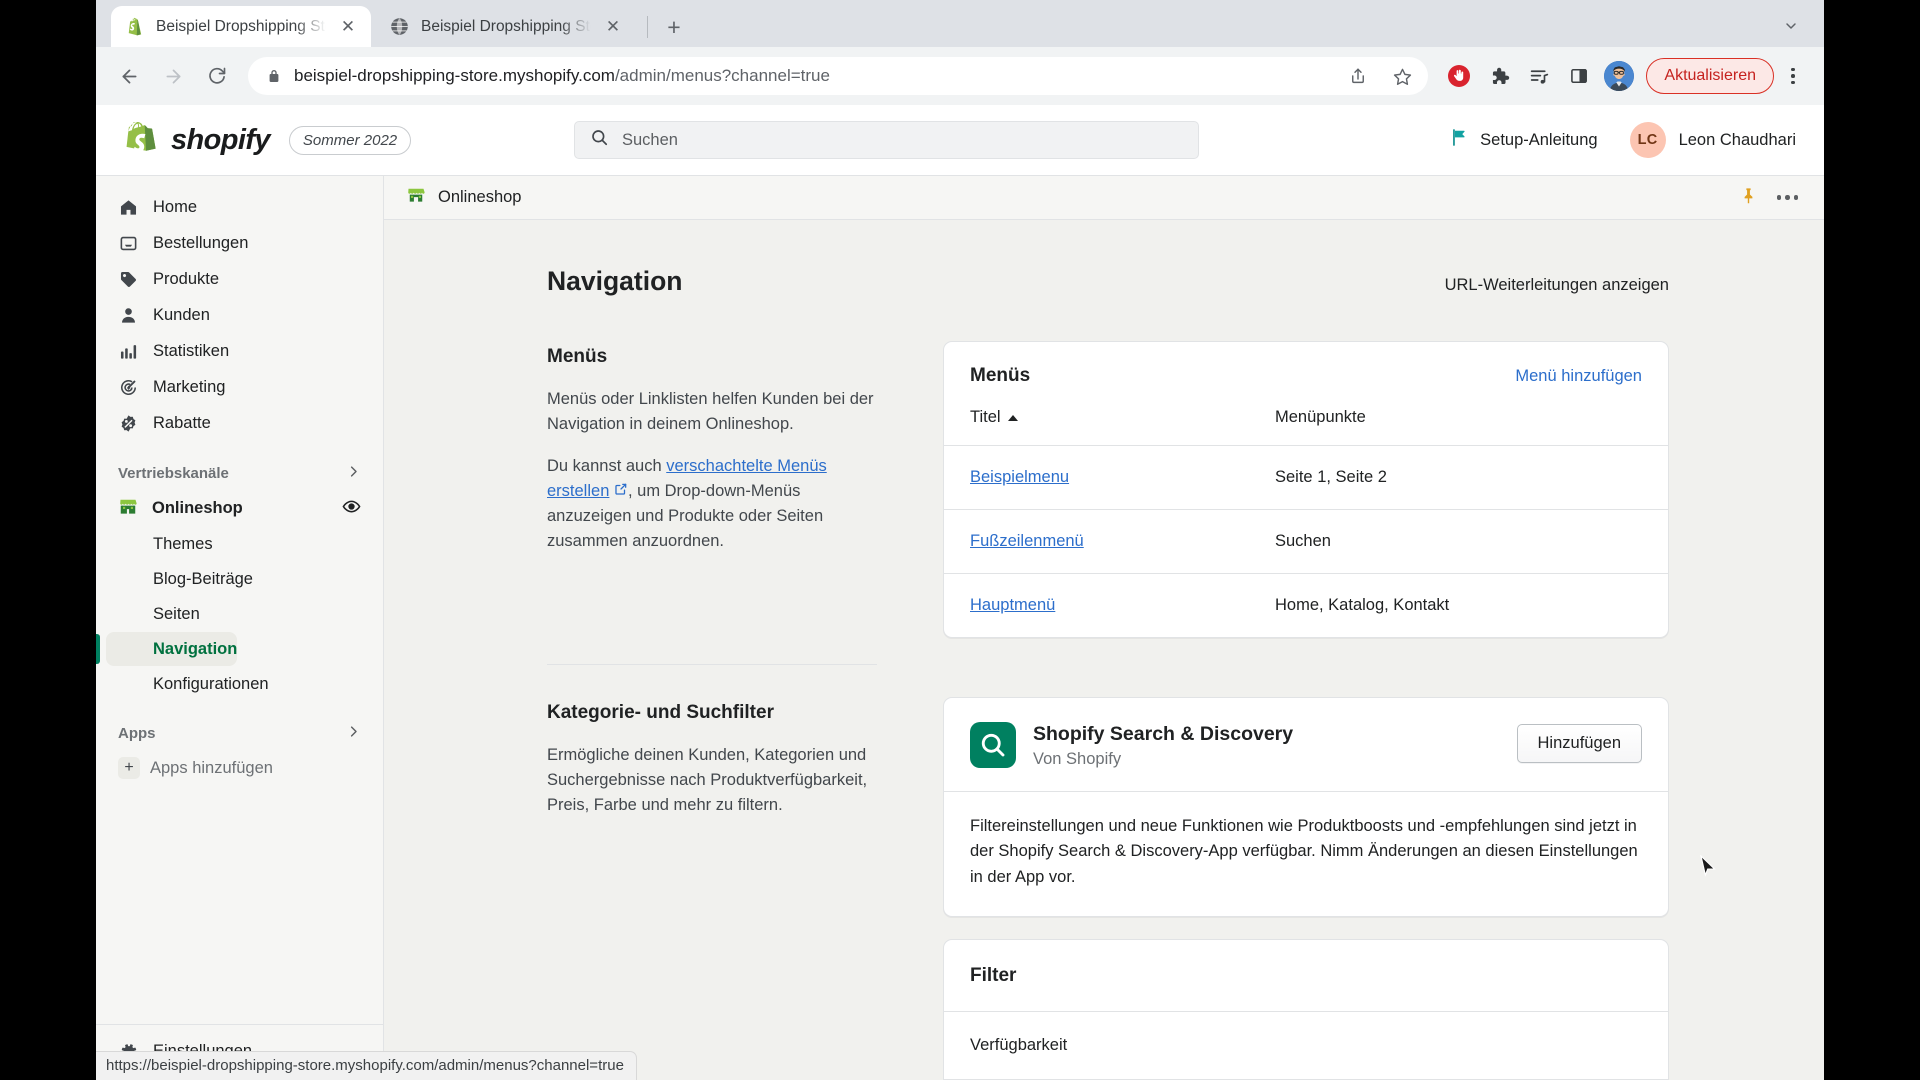 This screenshot has height=1080, width=1920. I want to click on sidebar-subitem-konfigurationen-wrap: Konfigurationen, so click(239, 684).